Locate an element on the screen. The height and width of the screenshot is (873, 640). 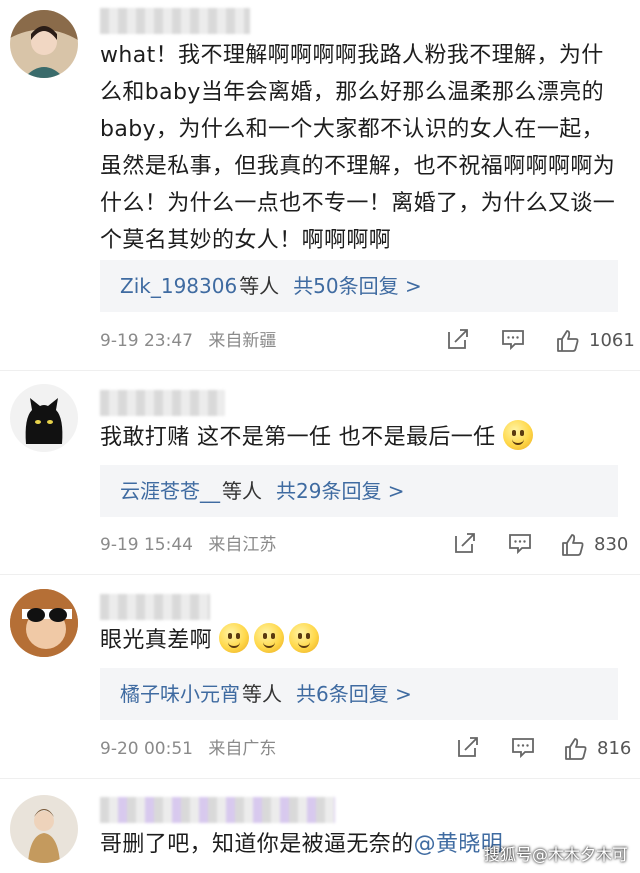
replies-link: 云涯苍苍__ 等人 共29条回复 > is located at coordinates (359, 491).